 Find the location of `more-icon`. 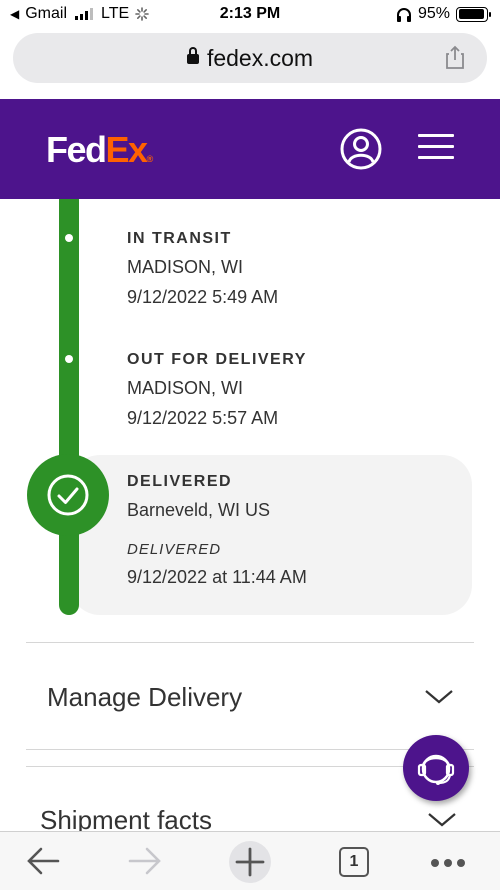

more-icon is located at coordinates (448, 863).